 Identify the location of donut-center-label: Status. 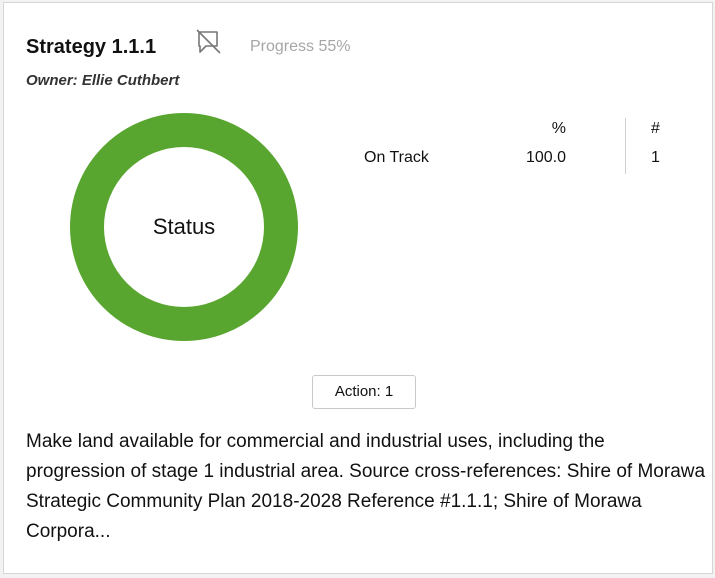
(184, 226).